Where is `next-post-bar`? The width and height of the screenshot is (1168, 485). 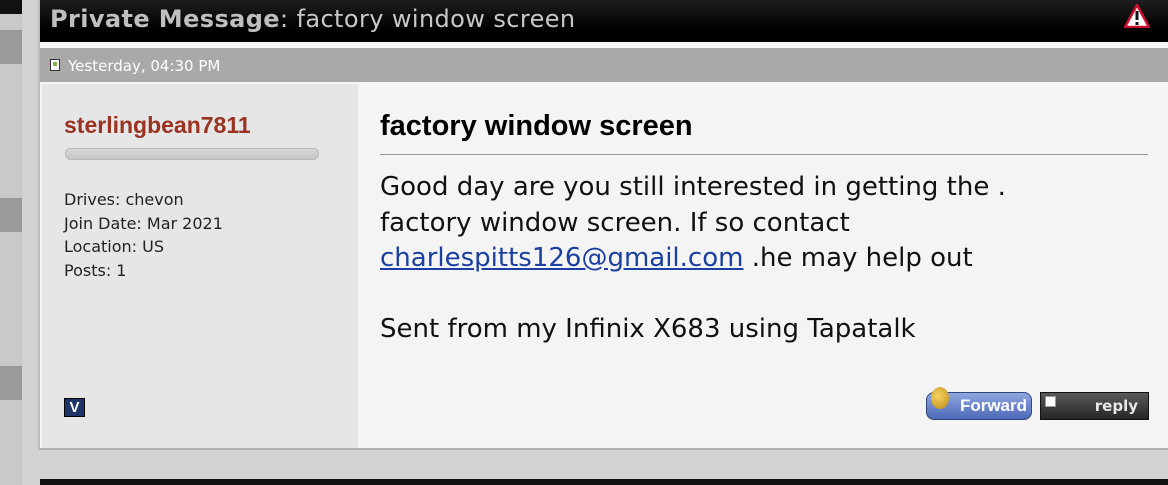
next-post-bar is located at coordinates (604, 482).